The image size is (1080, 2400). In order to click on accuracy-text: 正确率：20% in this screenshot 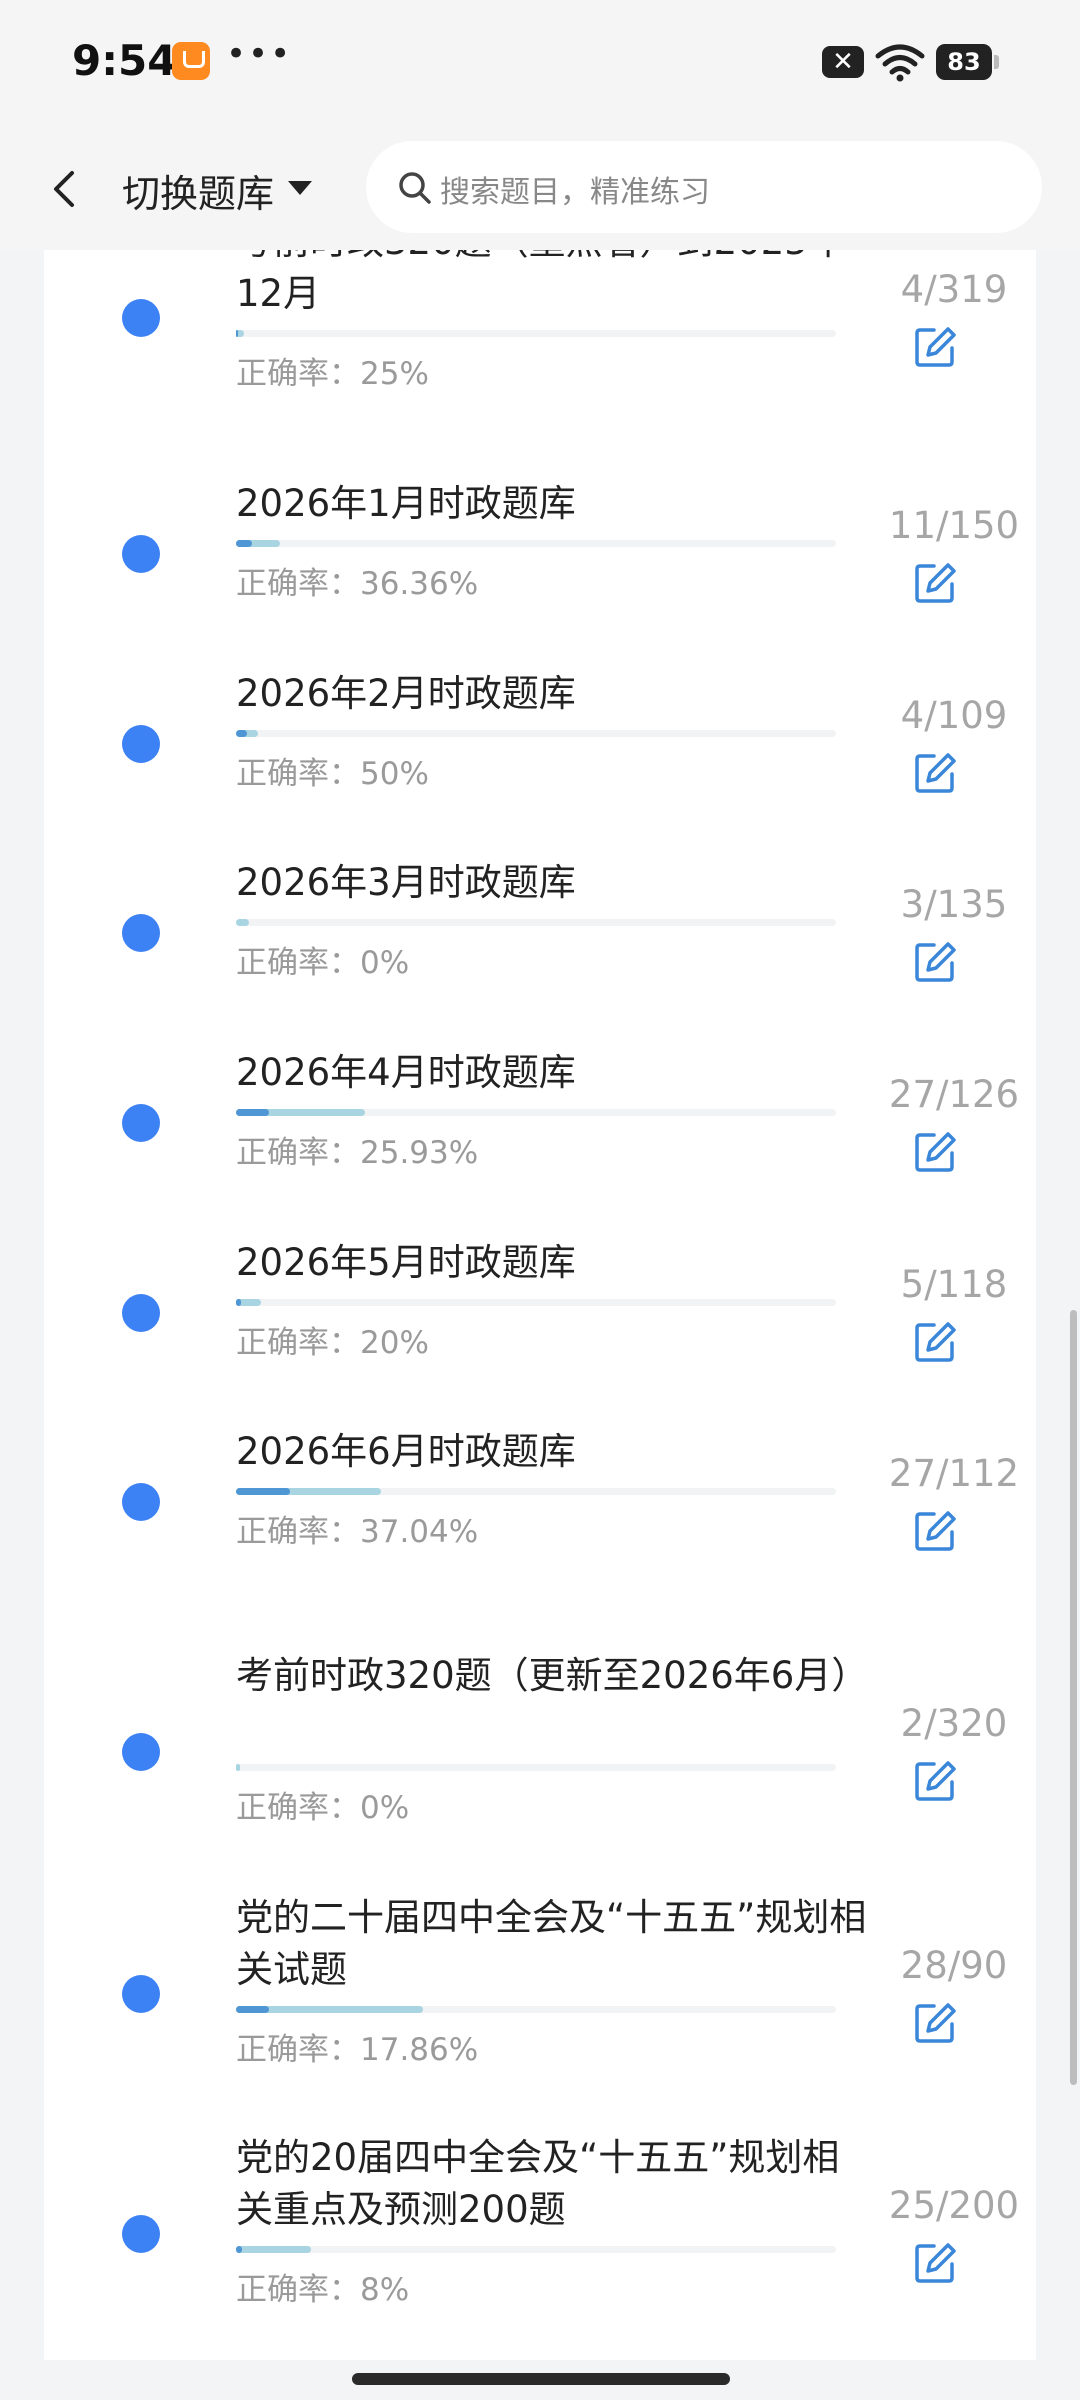, I will do `click(332, 1343)`.